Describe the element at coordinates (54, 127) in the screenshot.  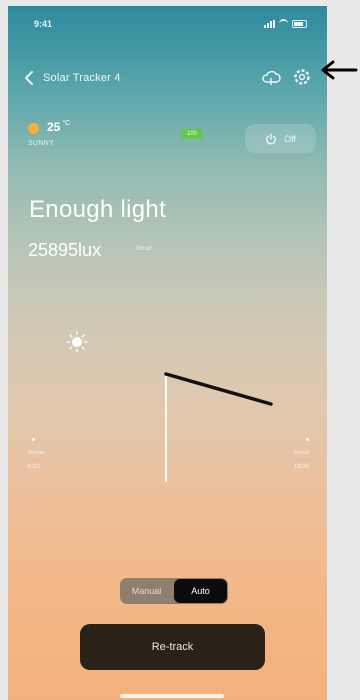
I see `temperature-value: 25` at that location.